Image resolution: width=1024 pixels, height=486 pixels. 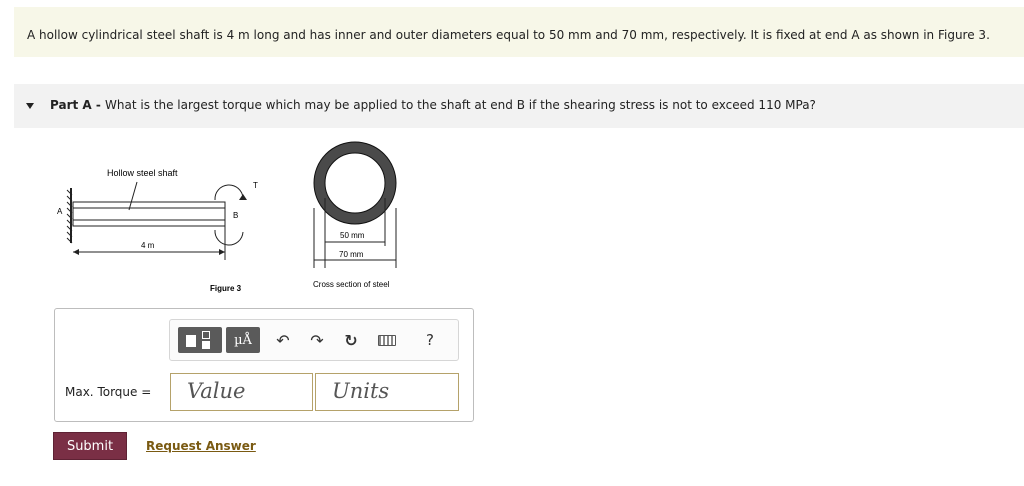 What do you see at coordinates (142, 173) in the screenshot?
I see `shaft-label: Hollow steel shaft` at bounding box center [142, 173].